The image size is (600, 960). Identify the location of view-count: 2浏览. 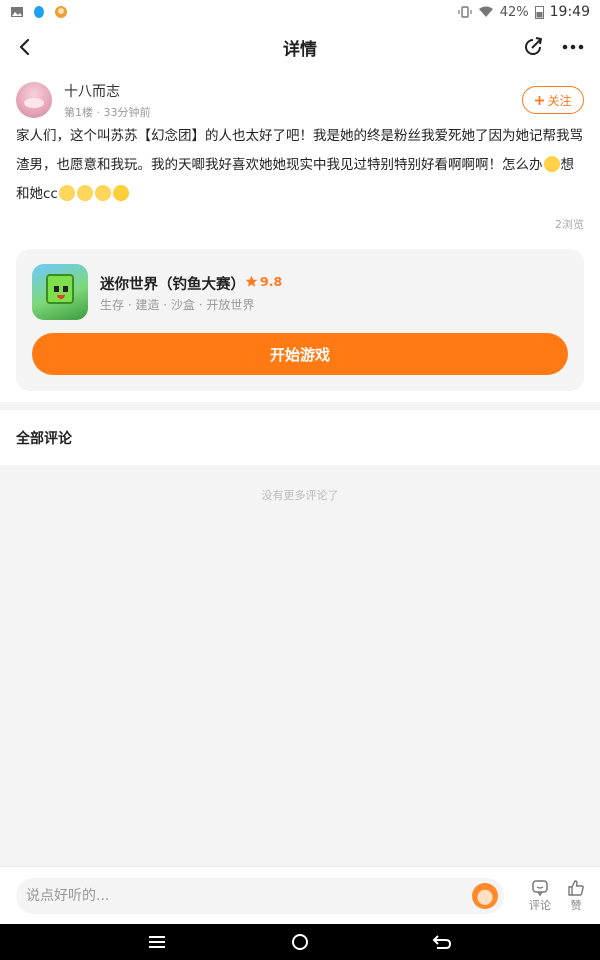
(569, 224).